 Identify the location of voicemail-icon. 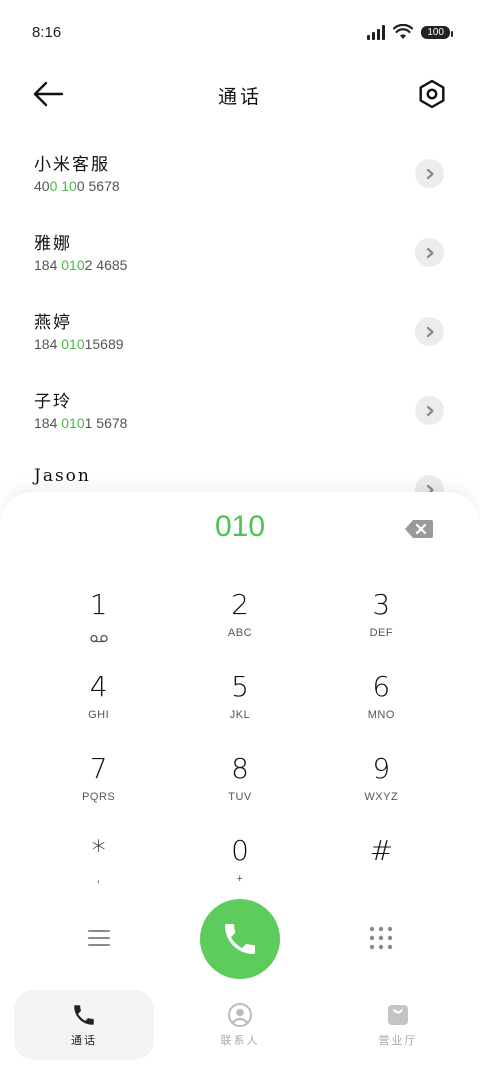
(99, 638).